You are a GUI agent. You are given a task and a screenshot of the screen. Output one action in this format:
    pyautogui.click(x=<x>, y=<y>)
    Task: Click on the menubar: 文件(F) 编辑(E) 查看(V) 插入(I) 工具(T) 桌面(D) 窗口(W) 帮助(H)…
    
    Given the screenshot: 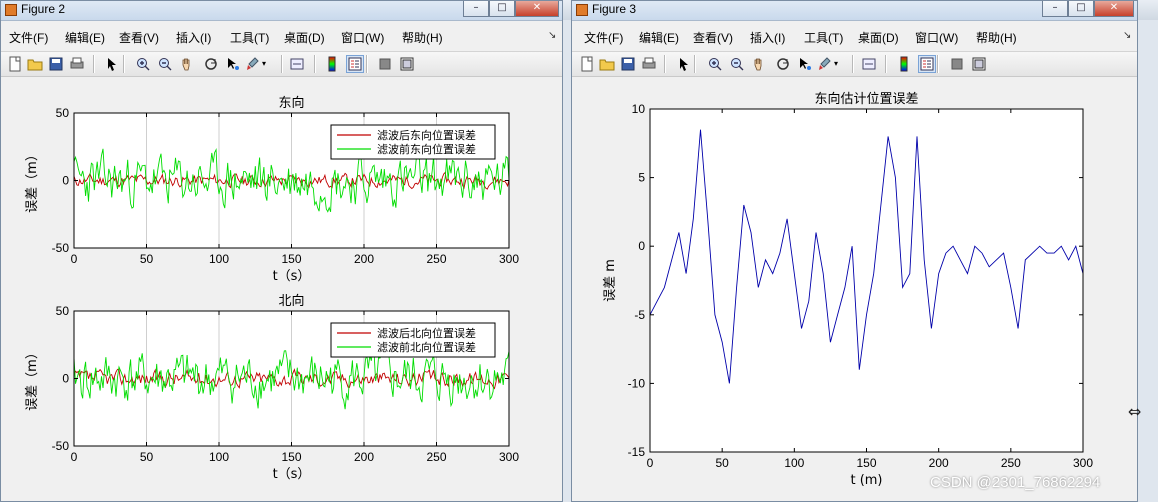 What is the action you would take?
    pyautogui.click(x=281, y=37)
    